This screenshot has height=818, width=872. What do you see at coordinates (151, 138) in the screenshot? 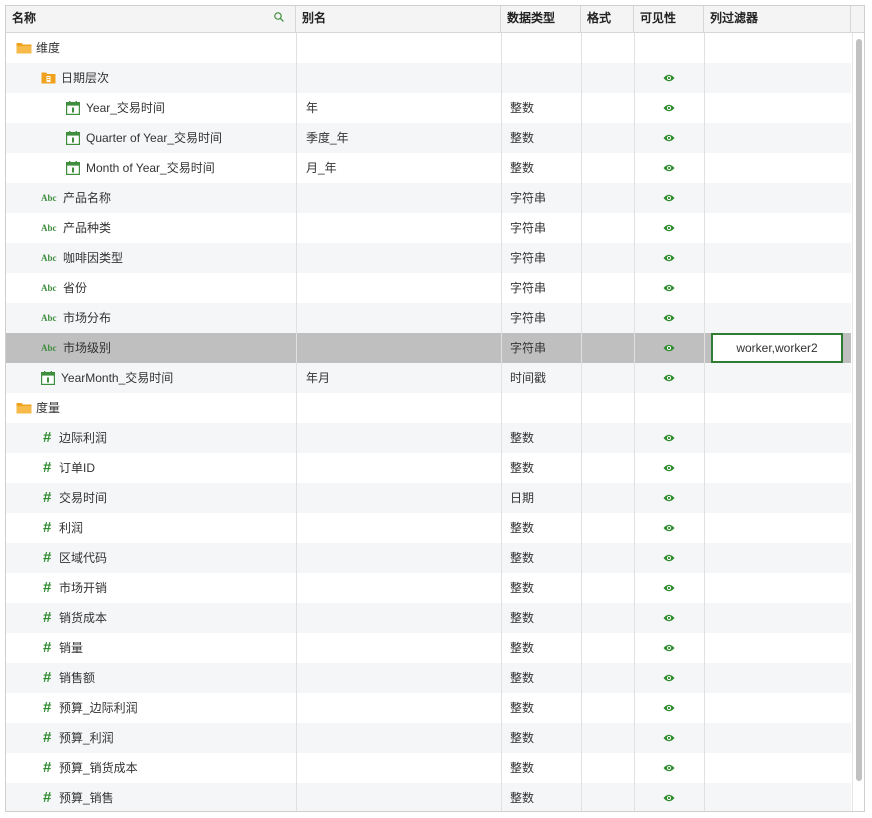
I see `field-name-cell: Quarter of Year_交易时间` at bounding box center [151, 138].